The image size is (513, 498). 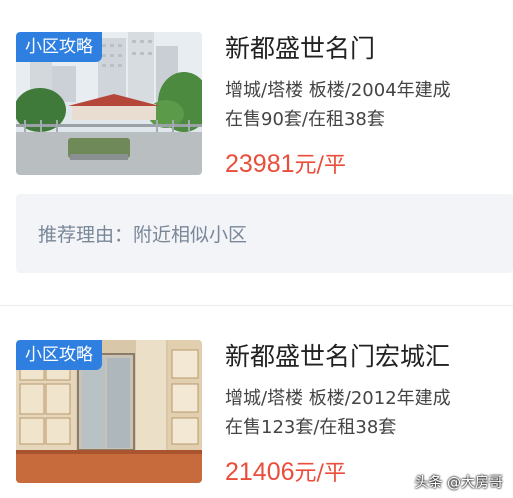 What do you see at coordinates (305, 119) in the screenshot?
I see `listing-meta-sale-rent: 在售90套/在租38套` at bounding box center [305, 119].